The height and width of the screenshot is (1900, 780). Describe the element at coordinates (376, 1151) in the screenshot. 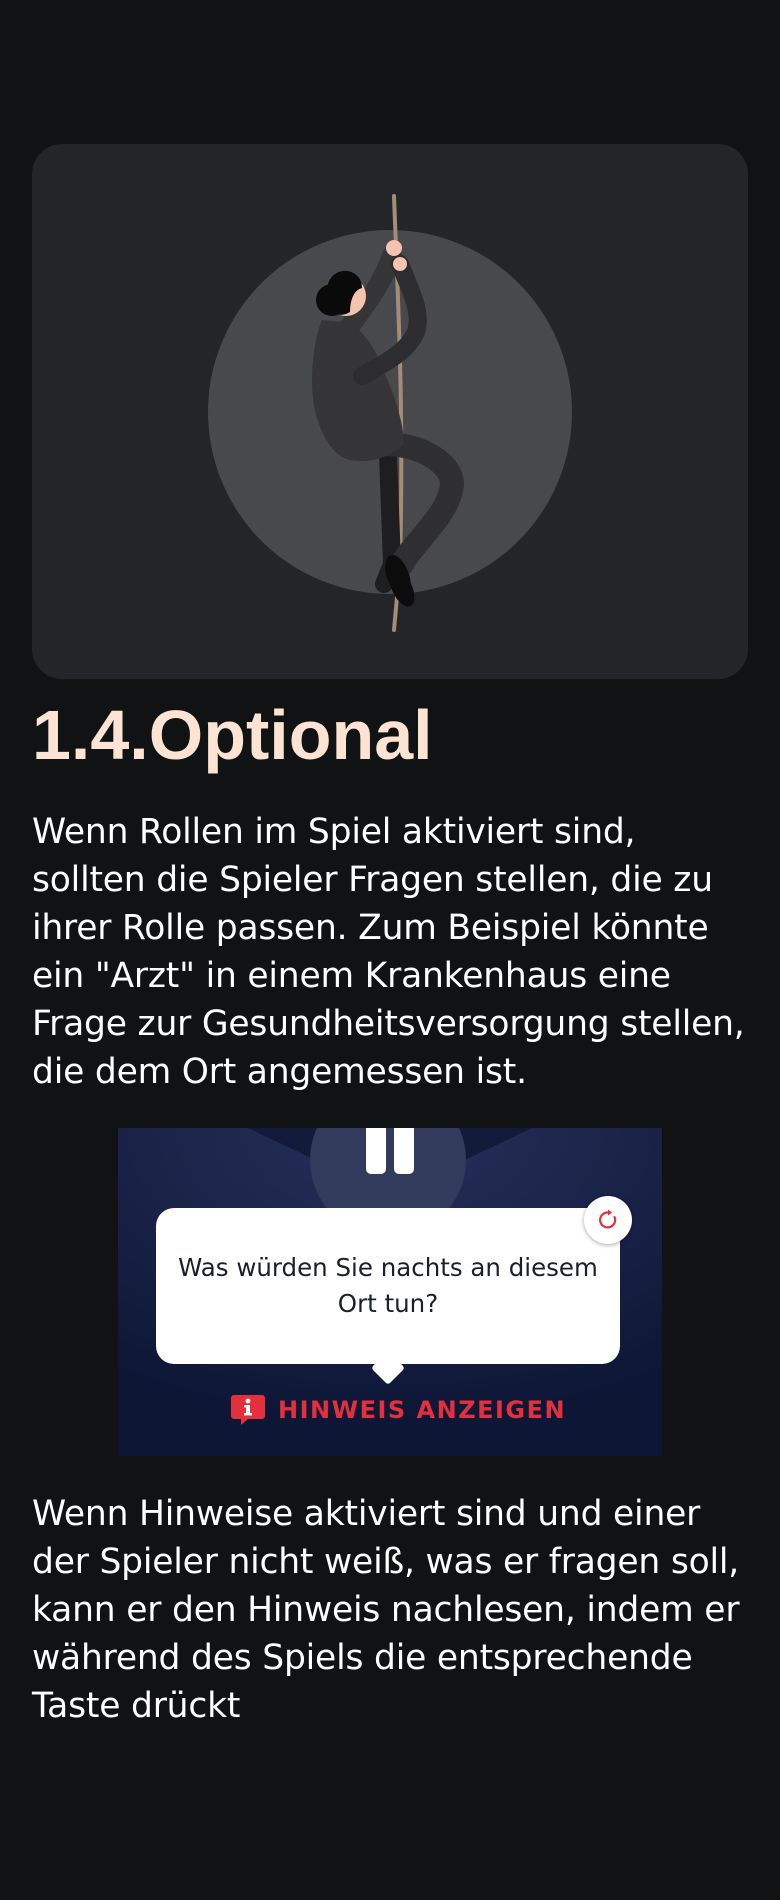

I see `pause-icon` at that location.